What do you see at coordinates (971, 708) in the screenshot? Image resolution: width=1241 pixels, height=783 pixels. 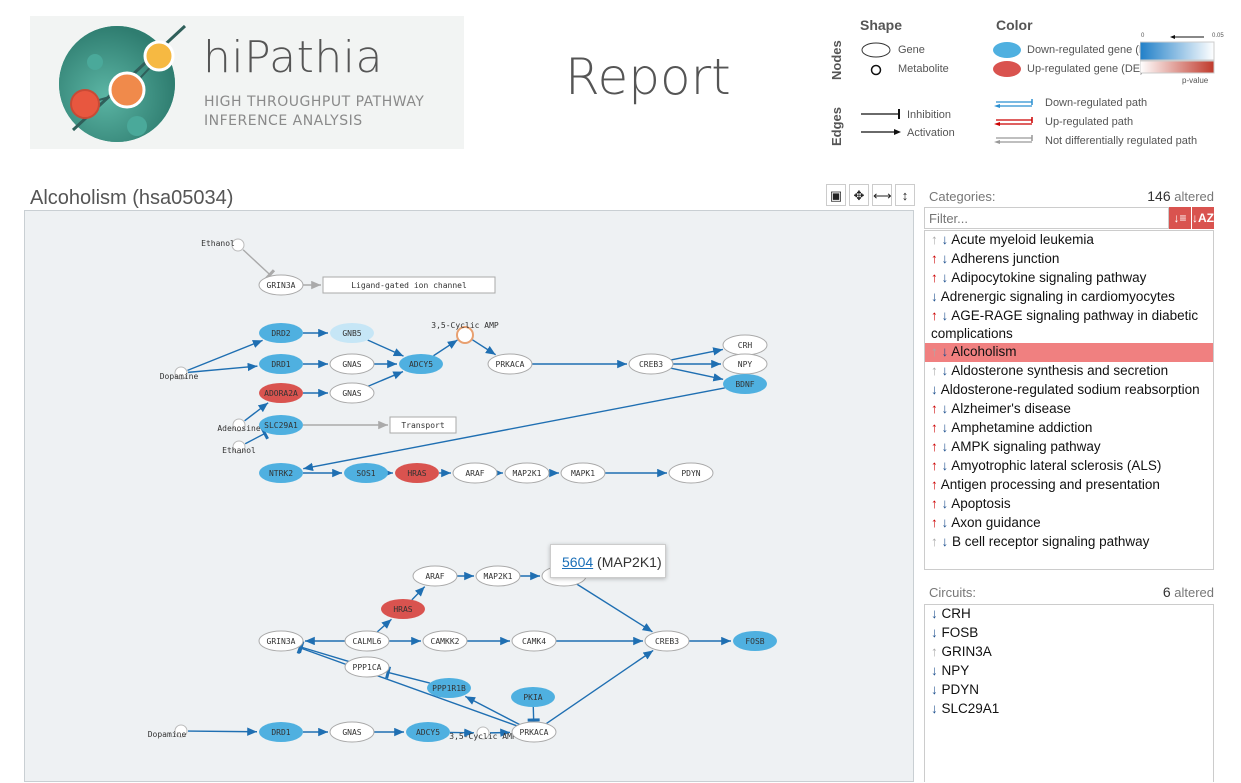 I see `circuit-label: SLC29A1` at bounding box center [971, 708].